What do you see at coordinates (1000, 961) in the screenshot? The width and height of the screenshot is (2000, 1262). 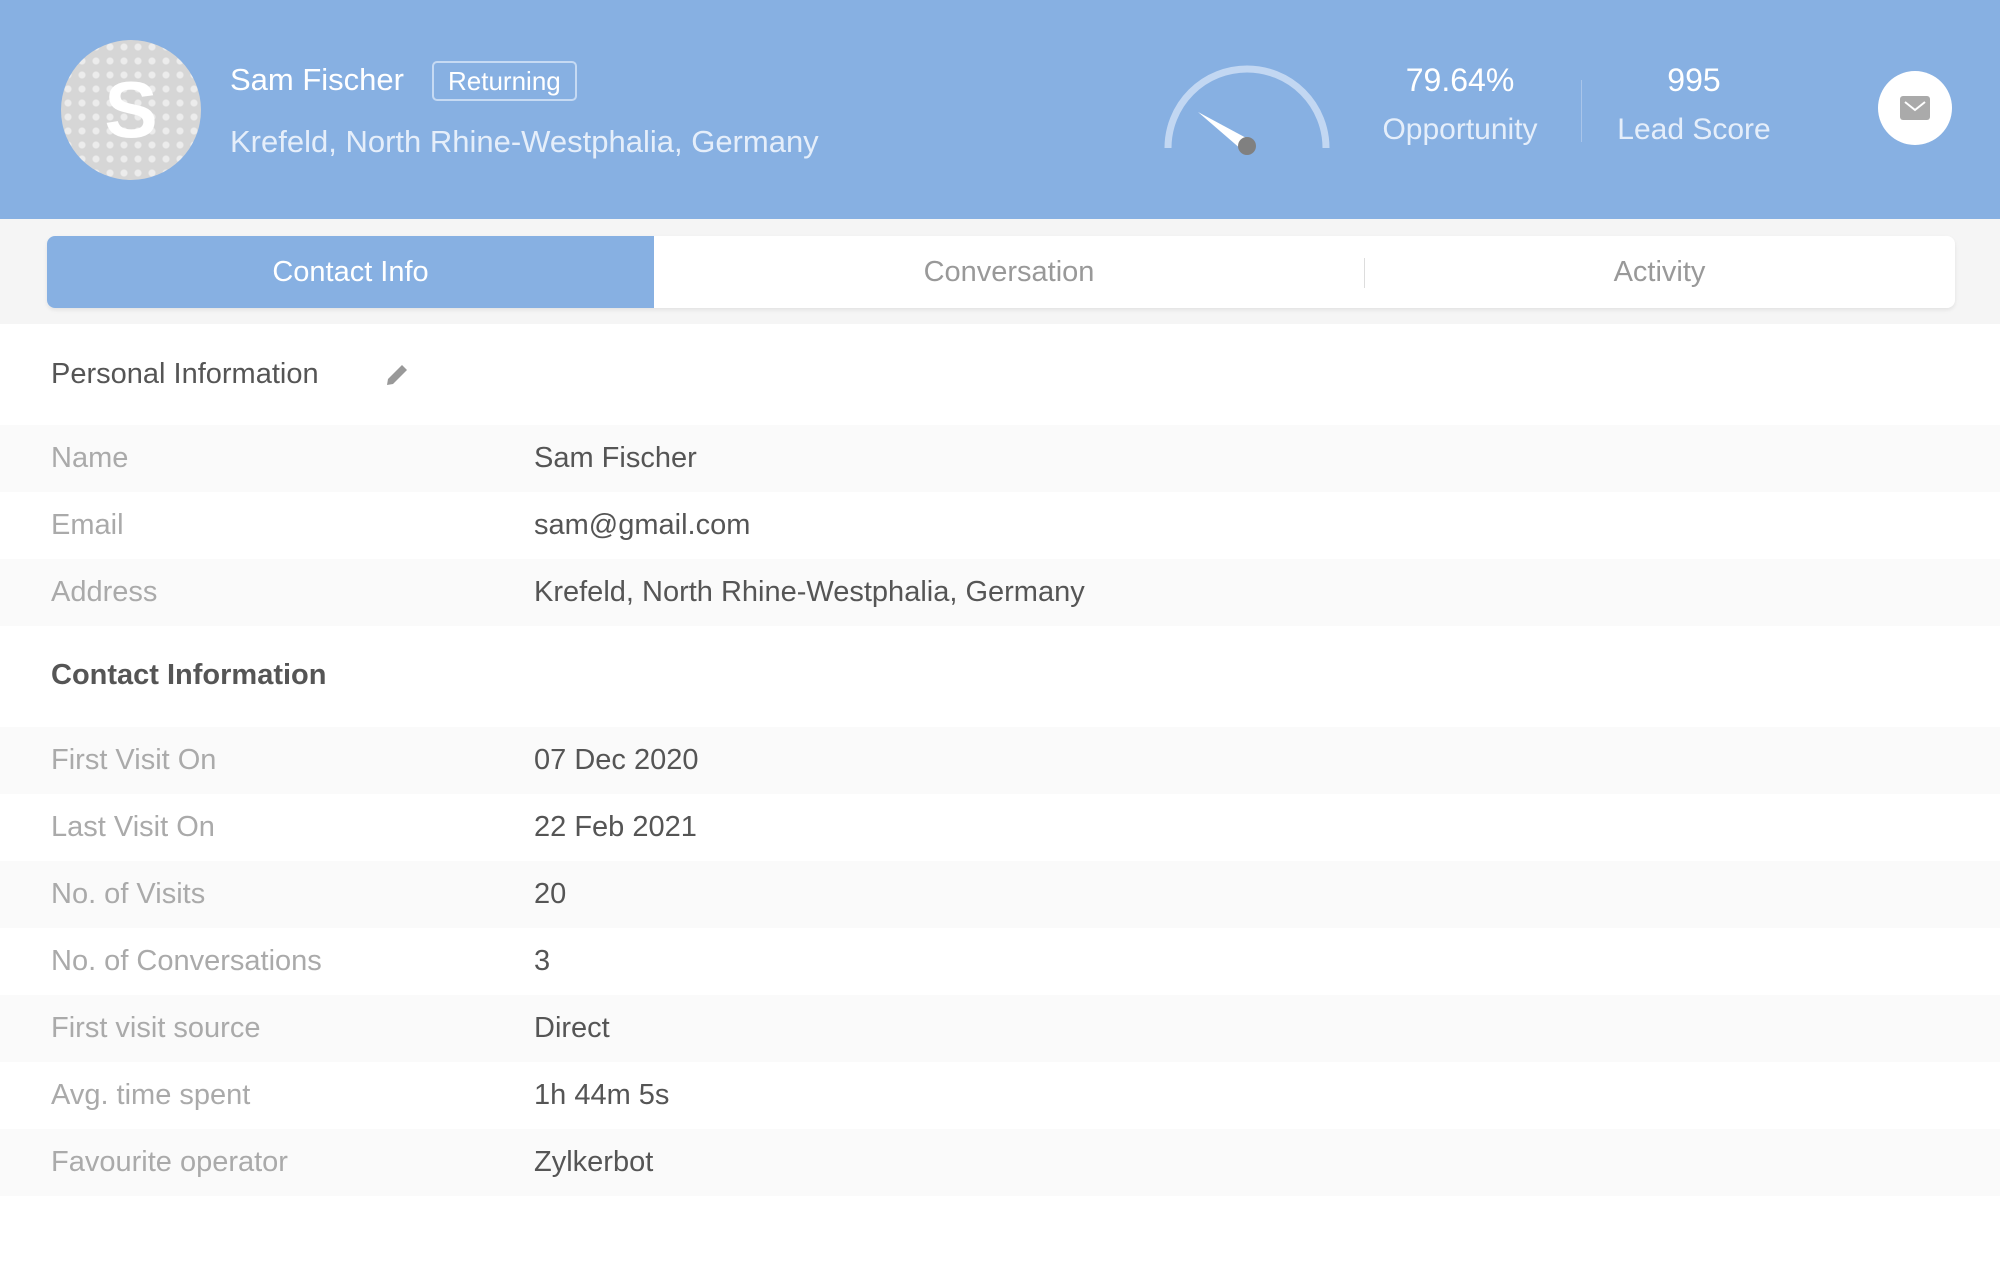 I see `info-row: No. of Conversations 3` at bounding box center [1000, 961].